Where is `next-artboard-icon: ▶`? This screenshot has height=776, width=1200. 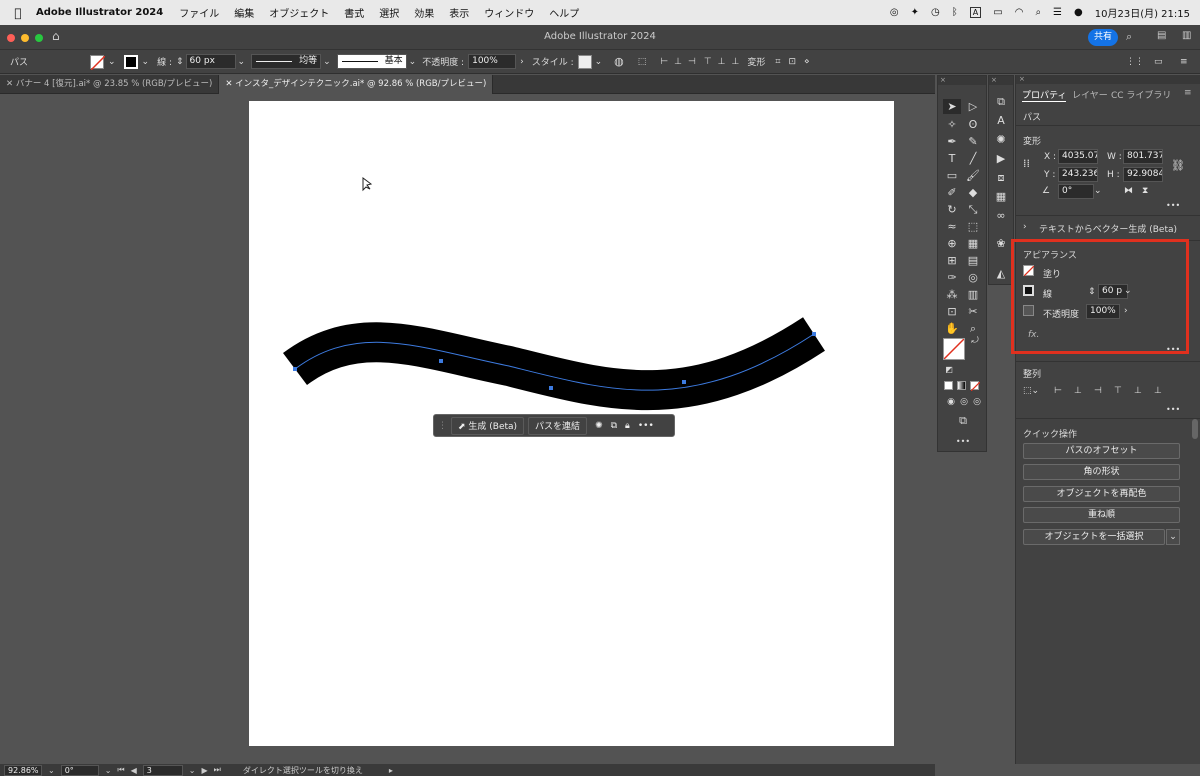
next-artboard-icon: ▶ is located at coordinates (204, 770).